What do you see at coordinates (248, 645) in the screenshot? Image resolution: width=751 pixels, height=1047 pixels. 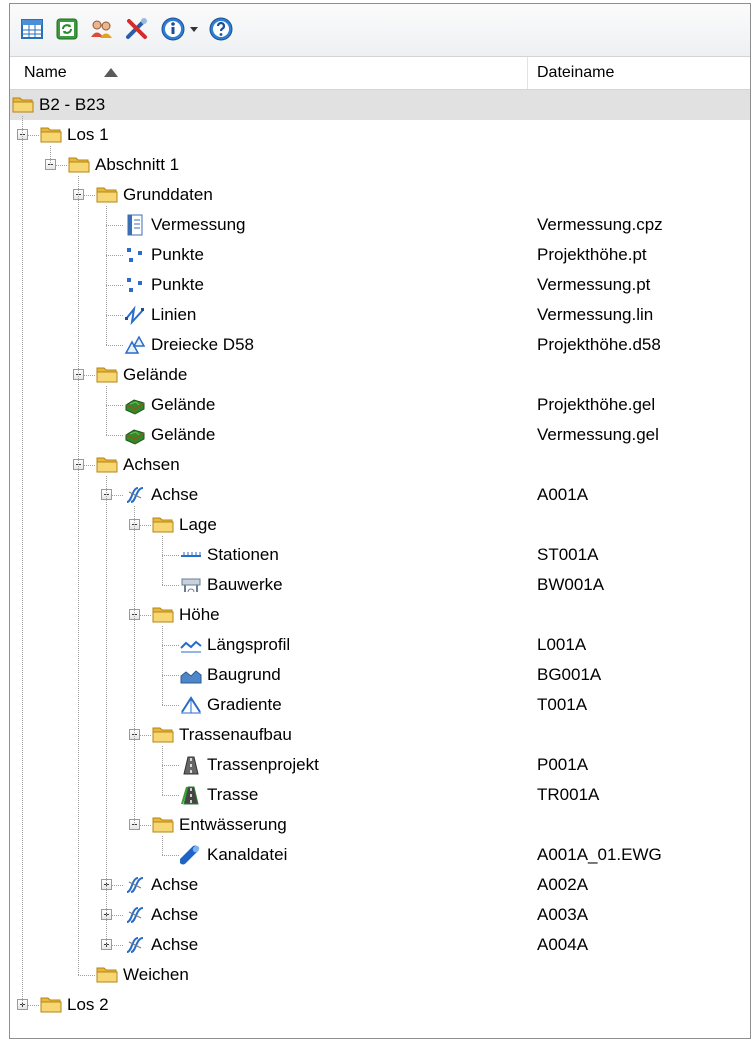 I see `tree-item-label: Längsprofil` at bounding box center [248, 645].